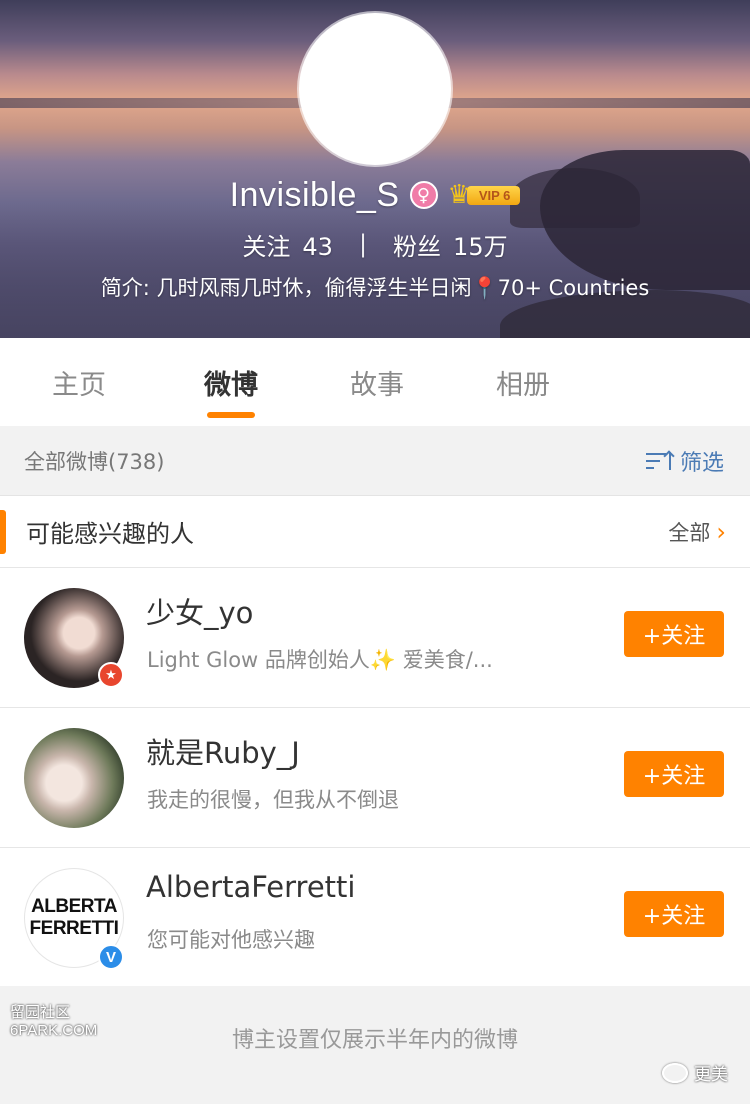  I want to click on female-icon: ♀, so click(423, 195).